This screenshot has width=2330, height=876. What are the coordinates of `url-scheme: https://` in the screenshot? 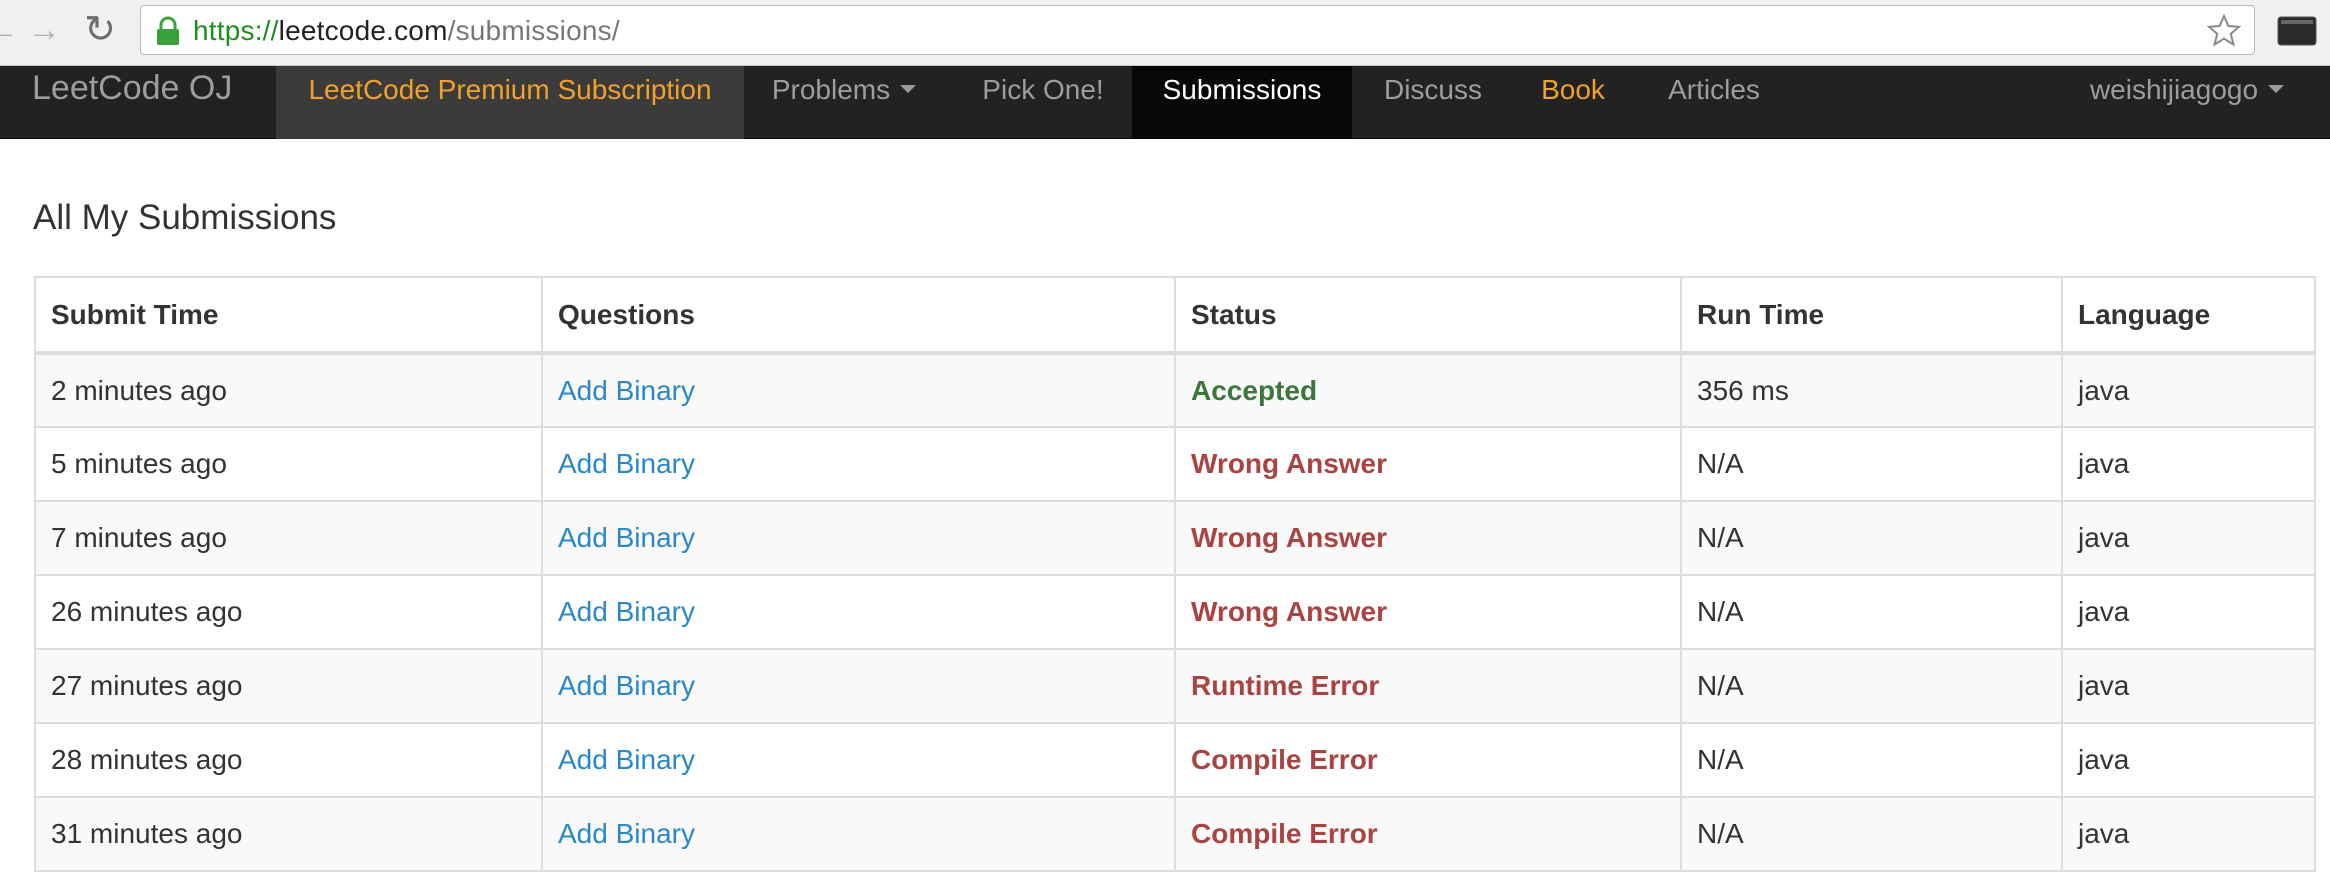 It's located at (236, 30).